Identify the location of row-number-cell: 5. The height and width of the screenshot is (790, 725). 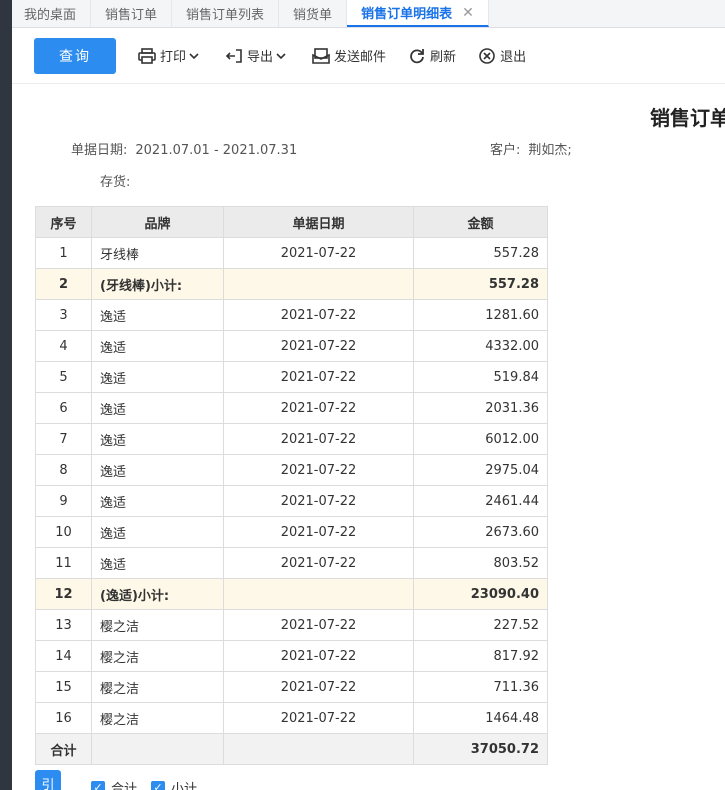
(63, 377).